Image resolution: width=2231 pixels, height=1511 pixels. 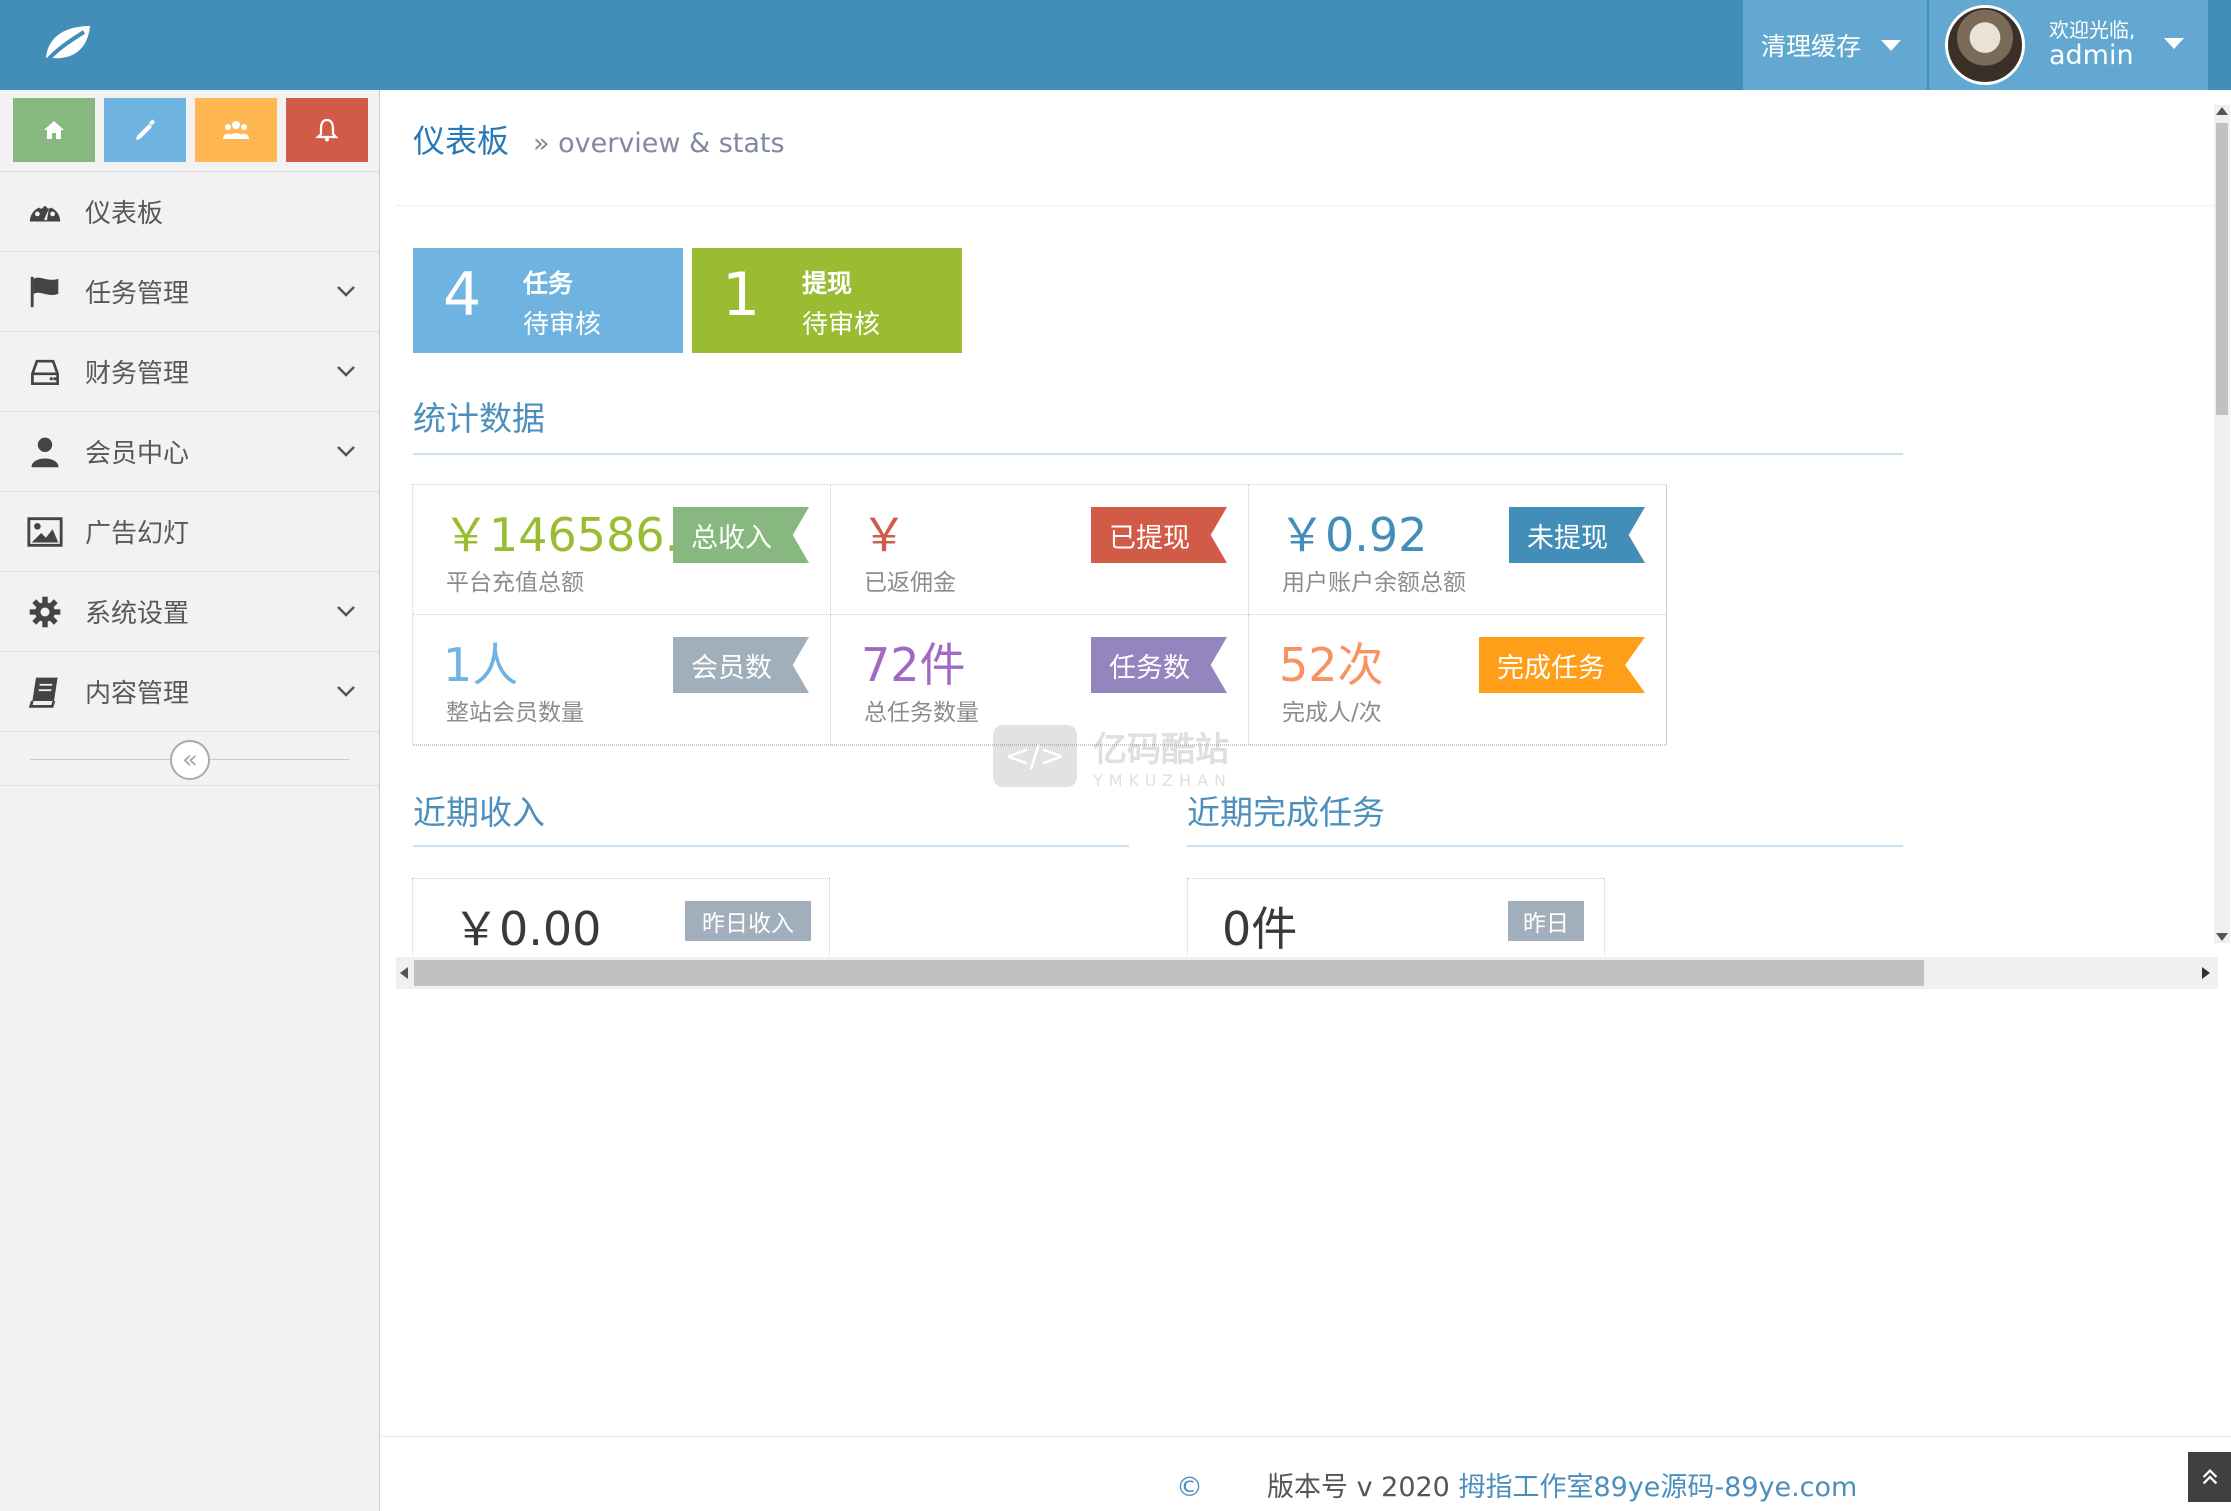 I want to click on stat-badge: 总收入, so click(x=741, y=535).